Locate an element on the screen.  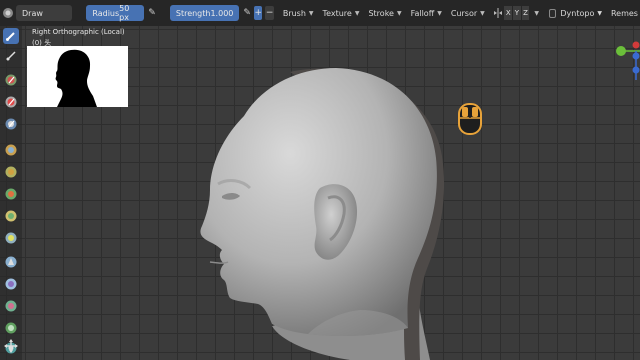
brush-mode-icon is located at coordinates (8, 13).